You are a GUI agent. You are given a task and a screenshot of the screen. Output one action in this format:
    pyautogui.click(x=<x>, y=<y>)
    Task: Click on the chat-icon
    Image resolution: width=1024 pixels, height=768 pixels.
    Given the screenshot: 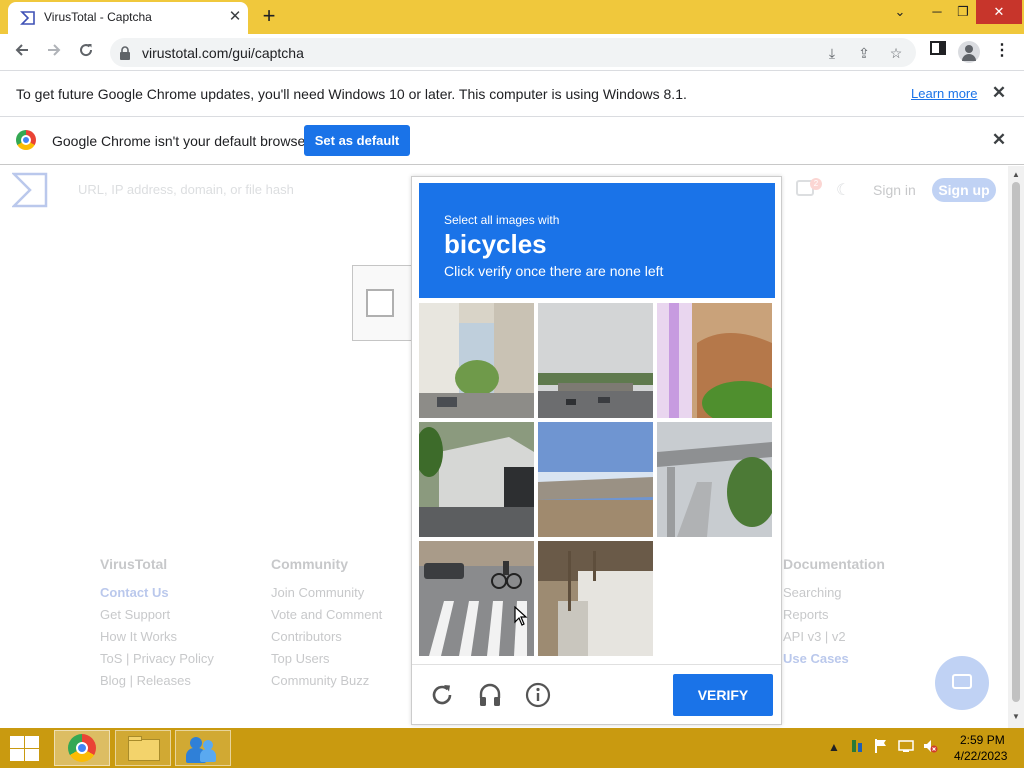 What is the action you would take?
    pyautogui.click(x=962, y=683)
    